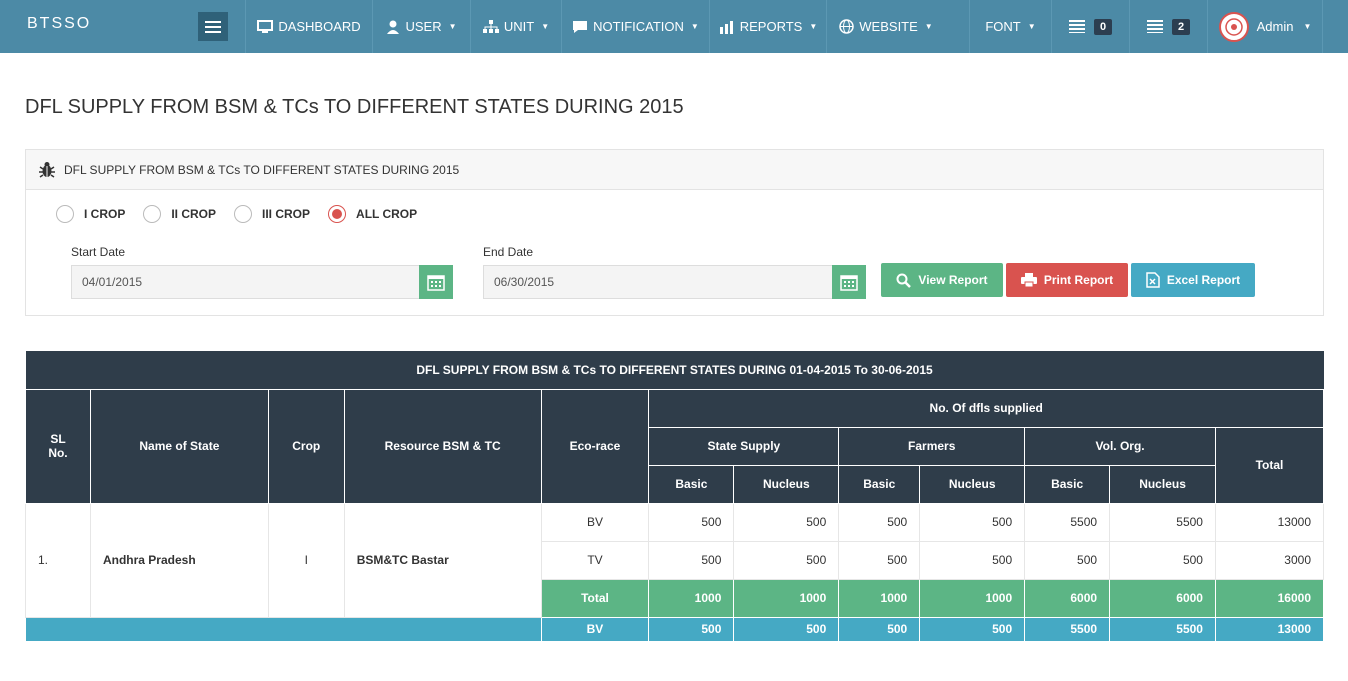 The width and height of the screenshot is (1348, 681). I want to click on cell-blank, so click(283, 629).